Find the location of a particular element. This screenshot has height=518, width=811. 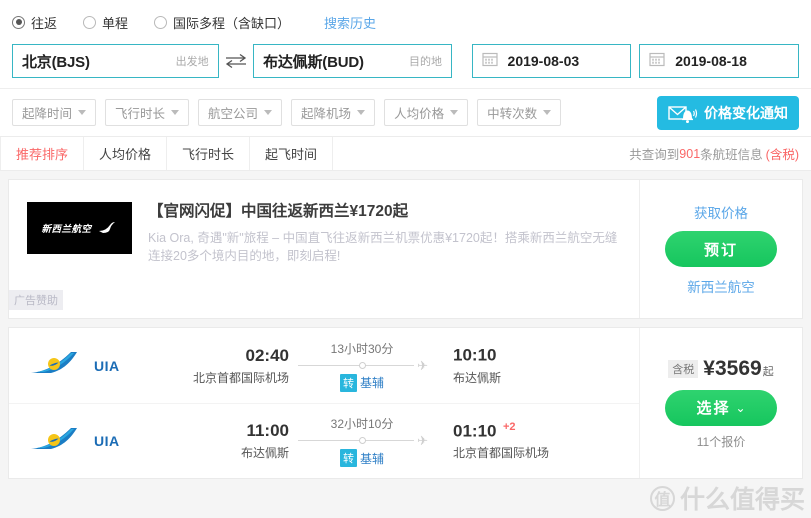

result-count-number: 901 is located at coordinates (690, 153).